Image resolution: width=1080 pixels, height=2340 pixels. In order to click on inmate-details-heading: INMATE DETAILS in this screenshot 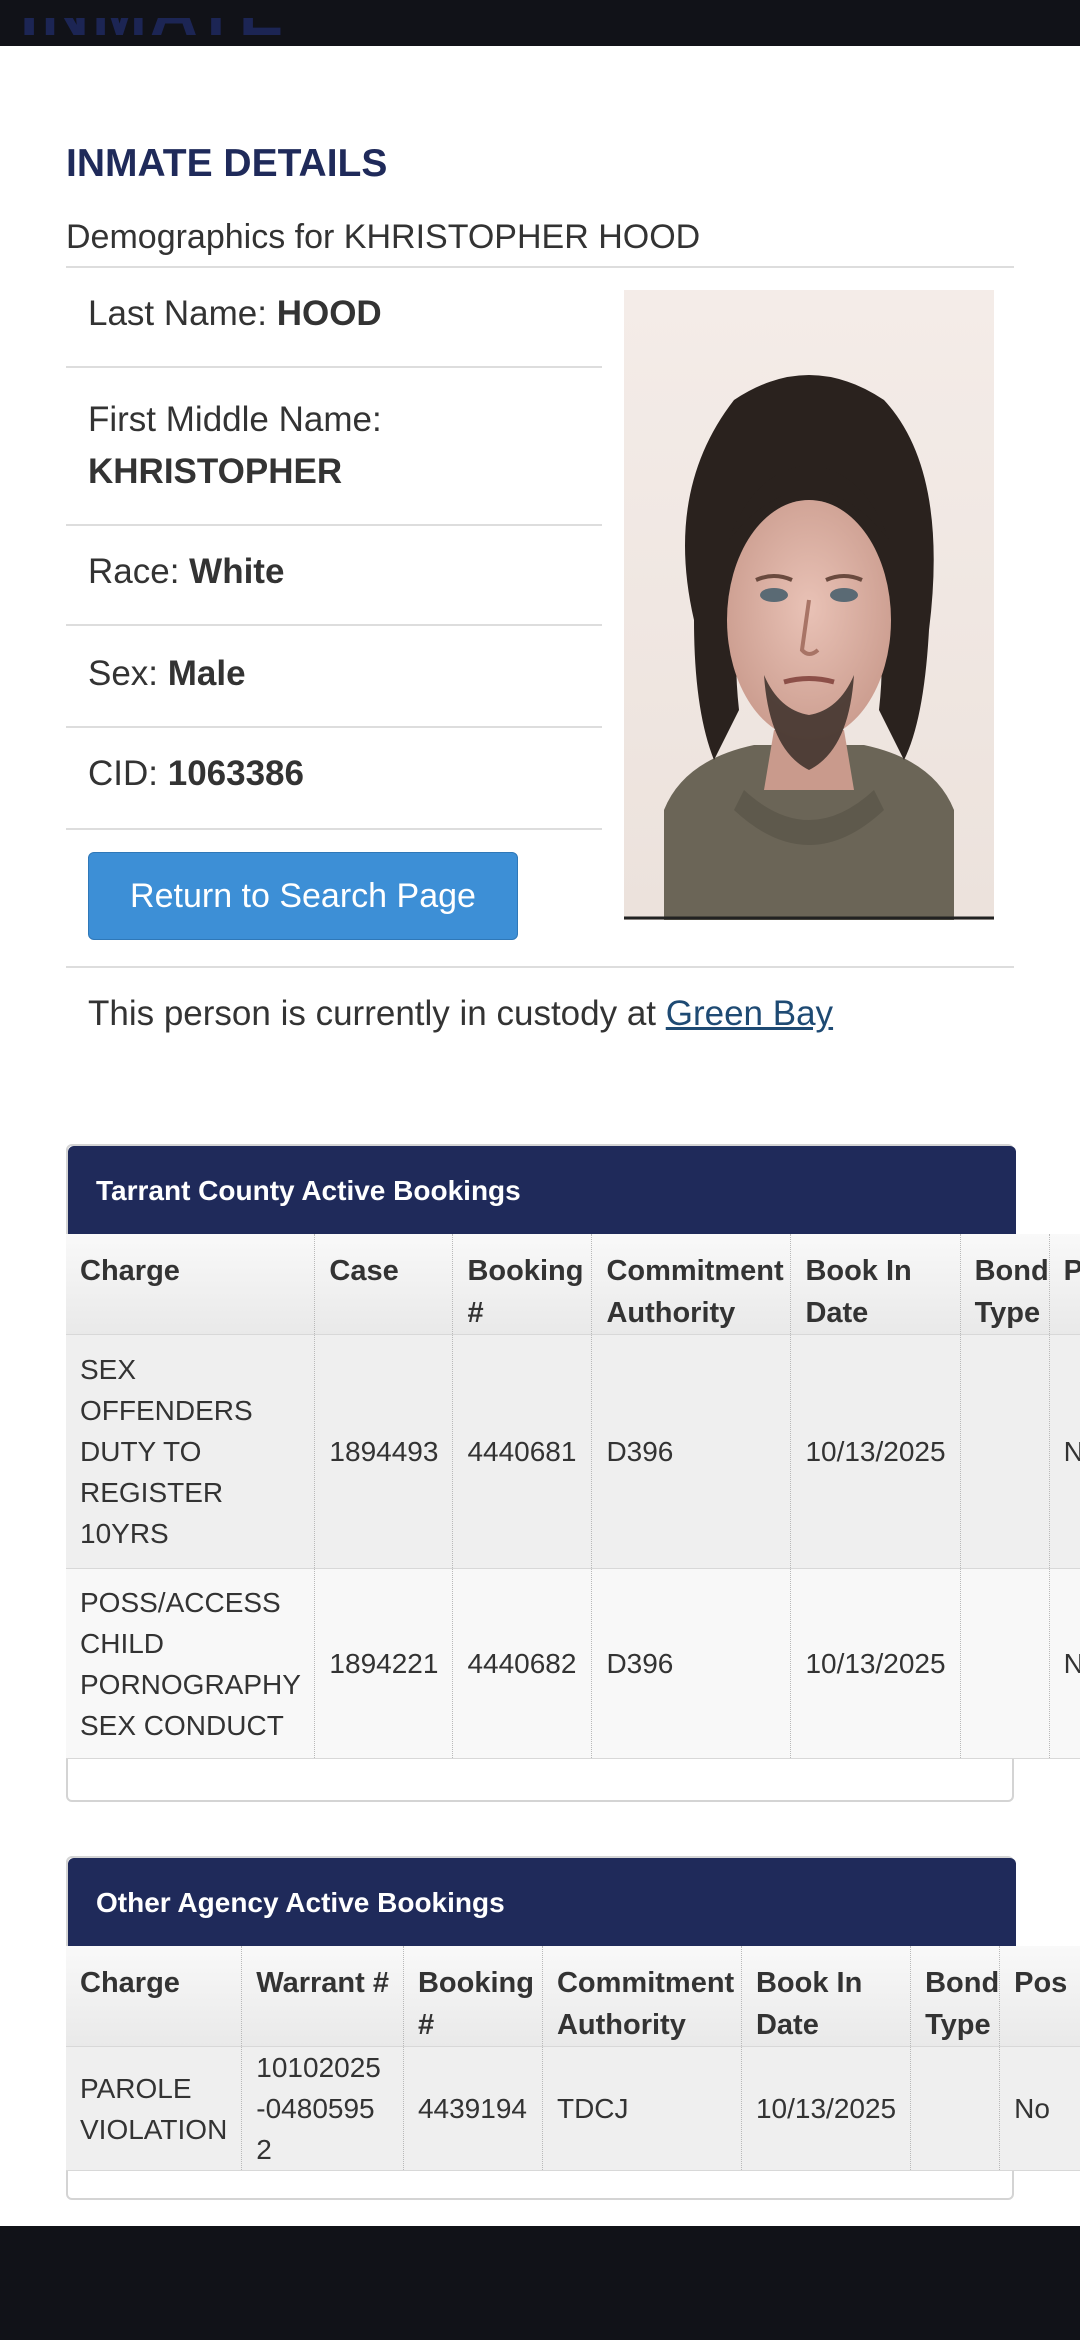, I will do `click(227, 163)`.